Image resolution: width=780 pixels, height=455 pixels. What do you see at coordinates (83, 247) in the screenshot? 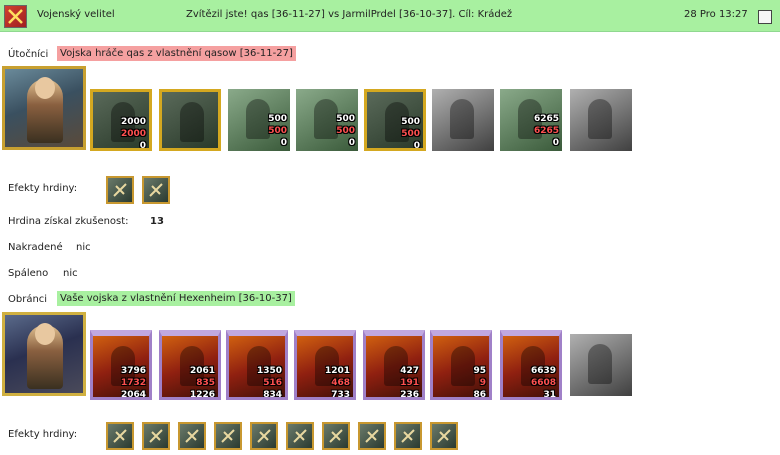
I see `stolen-value: nic` at bounding box center [83, 247].